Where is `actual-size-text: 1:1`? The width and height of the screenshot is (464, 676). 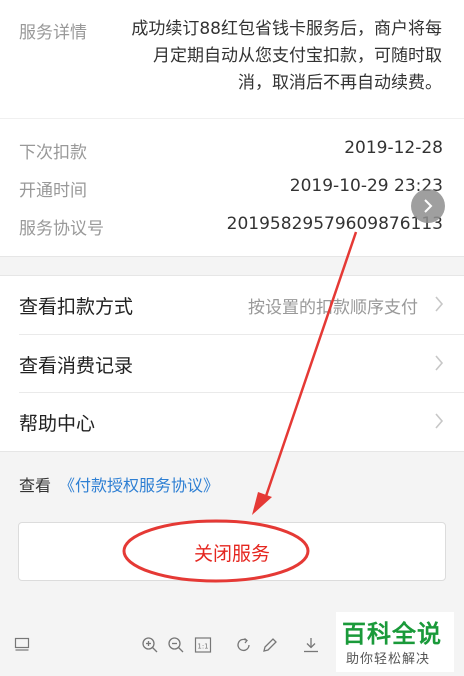
actual-size-text: 1:1 is located at coordinates (202, 647).